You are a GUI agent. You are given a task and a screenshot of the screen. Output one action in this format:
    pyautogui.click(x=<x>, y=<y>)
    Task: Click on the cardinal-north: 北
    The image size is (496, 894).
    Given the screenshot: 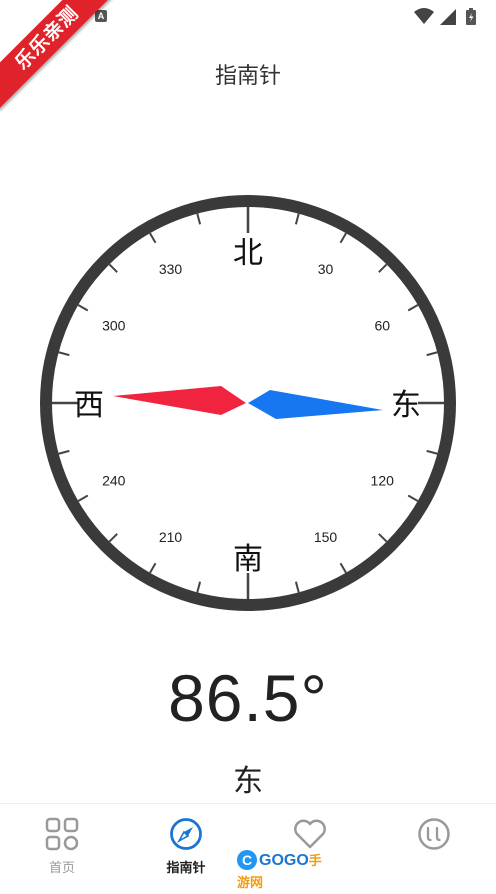 What is the action you would take?
    pyautogui.click(x=248, y=253)
    